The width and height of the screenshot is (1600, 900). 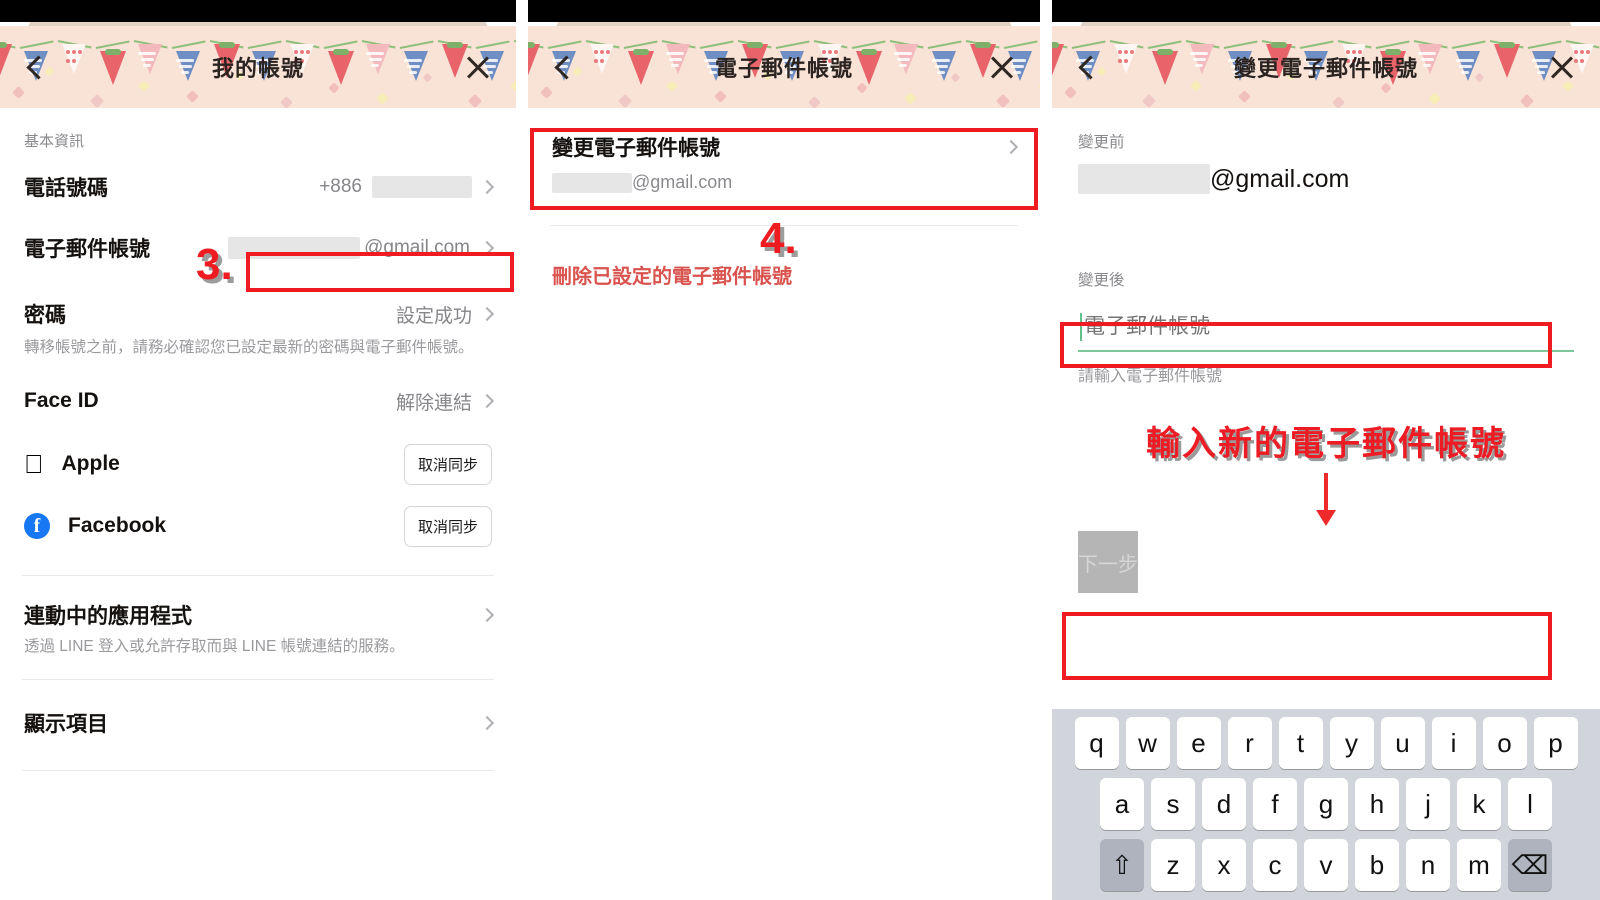 What do you see at coordinates (433, 403) in the screenshot?
I see `faceid-status: 解除連結` at bounding box center [433, 403].